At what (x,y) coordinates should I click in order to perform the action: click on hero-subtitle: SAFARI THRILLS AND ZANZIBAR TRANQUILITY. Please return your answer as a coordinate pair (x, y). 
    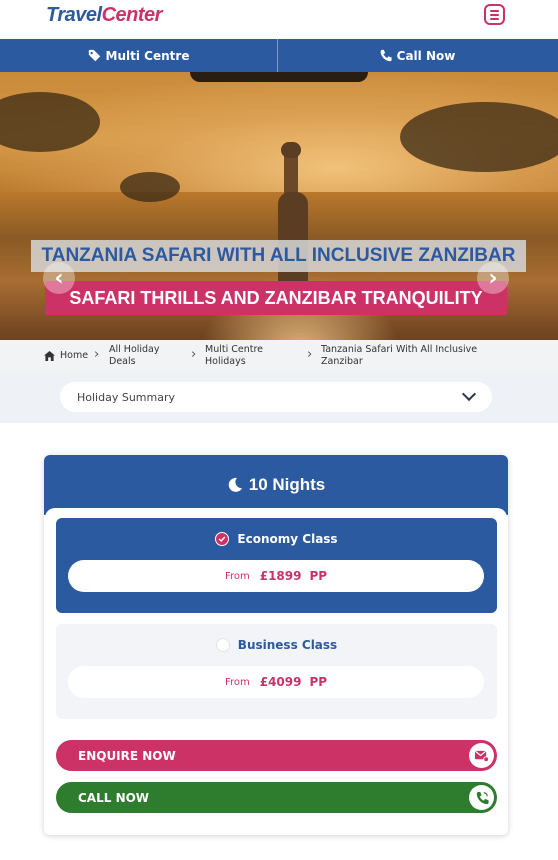
    Looking at the image, I should click on (276, 298).